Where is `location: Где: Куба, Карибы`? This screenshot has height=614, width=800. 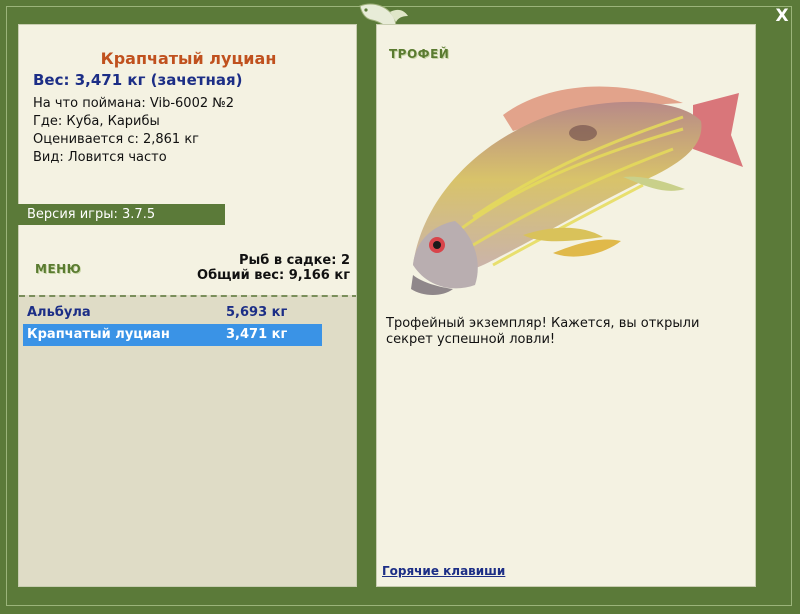
location: Где: Куба, Карибы is located at coordinates (96, 121).